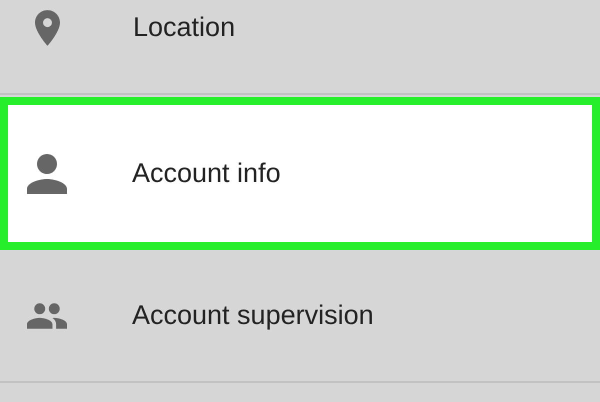 The image size is (600, 402). I want to click on item-label: Account info, so click(206, 173).